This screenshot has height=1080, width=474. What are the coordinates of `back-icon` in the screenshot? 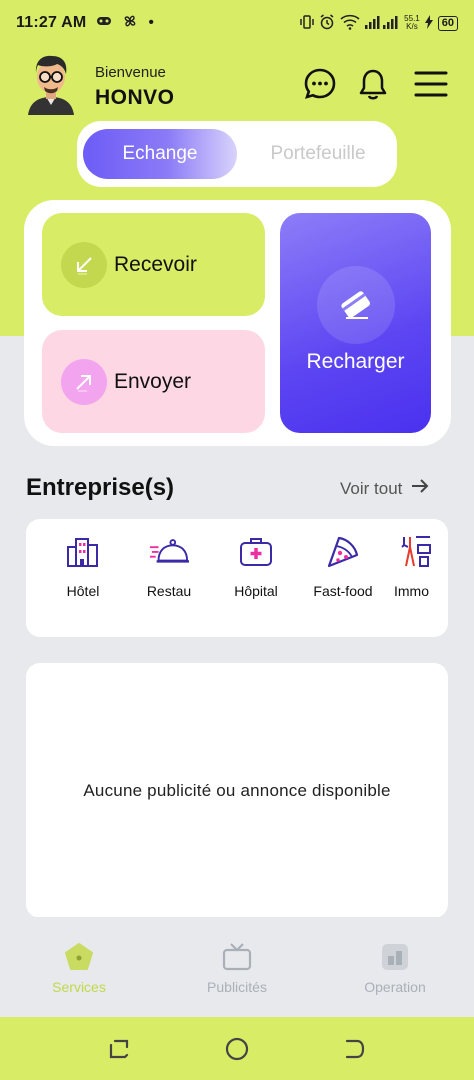 It's located at (355, 1049).